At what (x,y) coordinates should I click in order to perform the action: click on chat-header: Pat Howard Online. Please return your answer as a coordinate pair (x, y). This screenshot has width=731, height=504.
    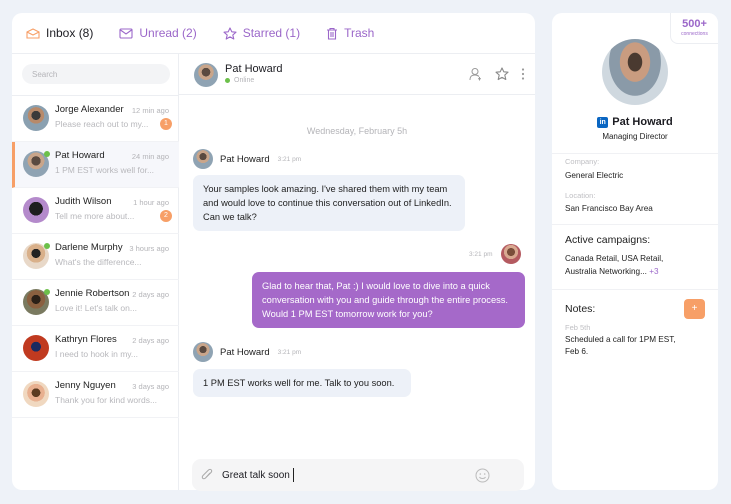
    Looking at the image, I should click on (357, 74).